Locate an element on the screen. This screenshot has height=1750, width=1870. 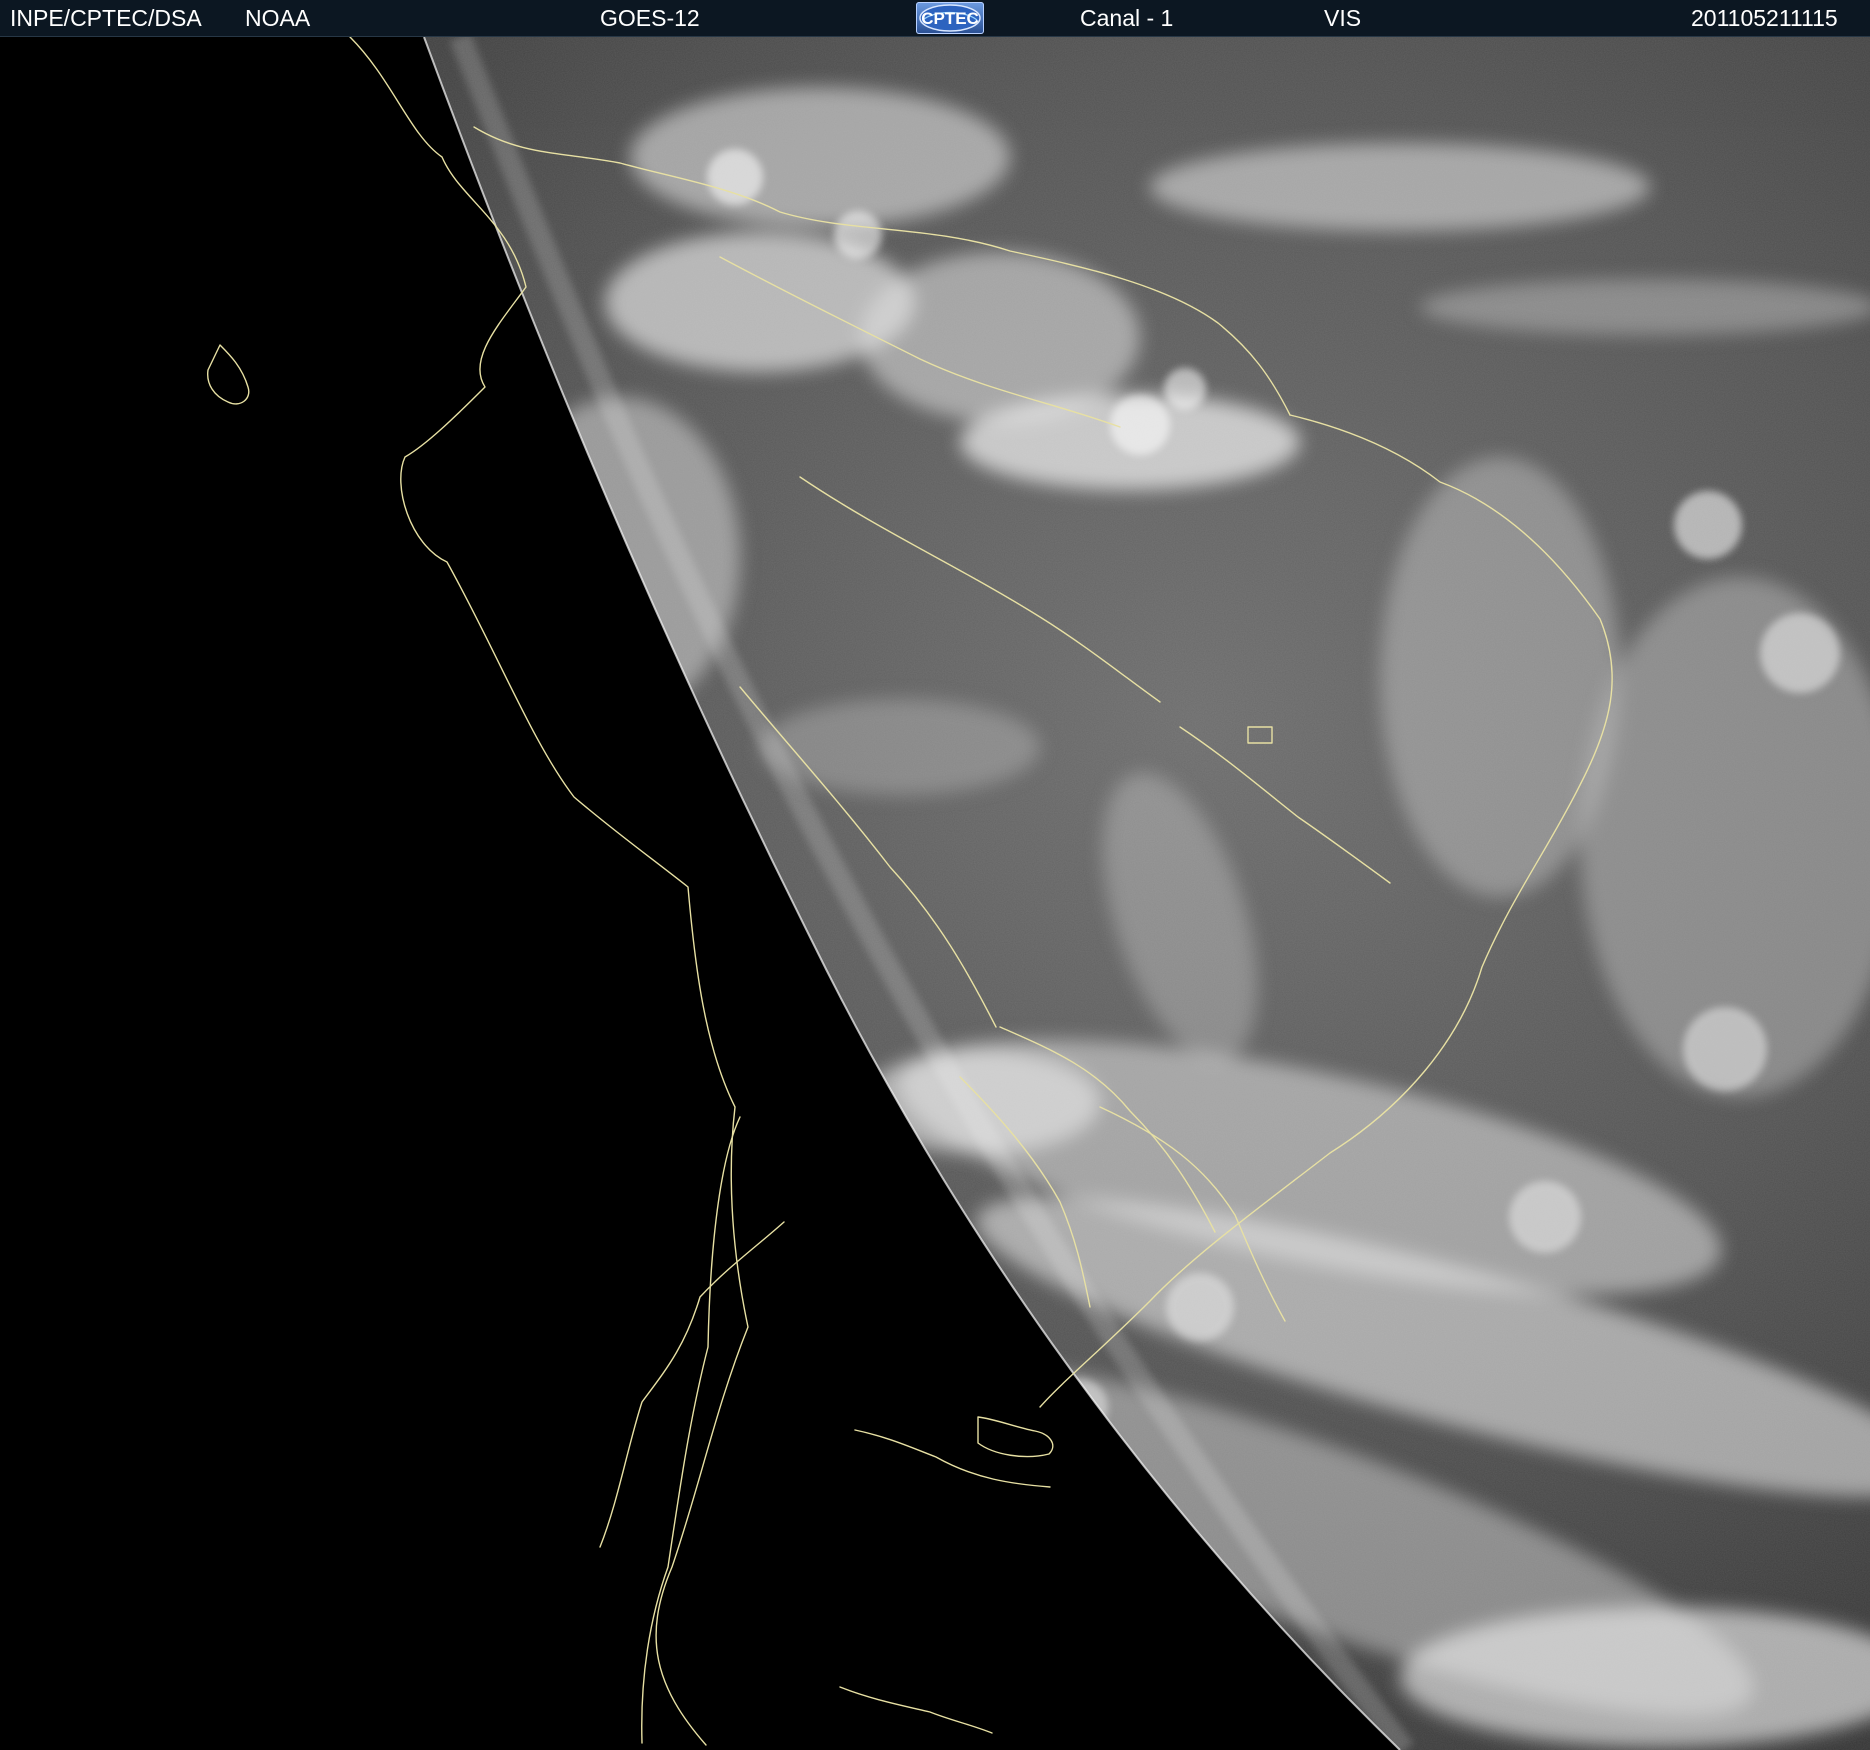
band-label: VIS is located at coordinates (1343, 18).